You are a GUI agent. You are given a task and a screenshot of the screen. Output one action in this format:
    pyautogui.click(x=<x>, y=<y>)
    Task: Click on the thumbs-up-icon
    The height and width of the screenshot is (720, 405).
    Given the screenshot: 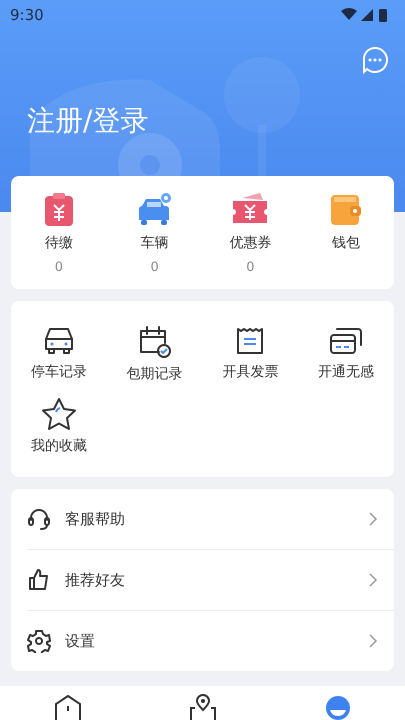 What is the action you would take?
    pyautogui.click(x=39, y=580)
    